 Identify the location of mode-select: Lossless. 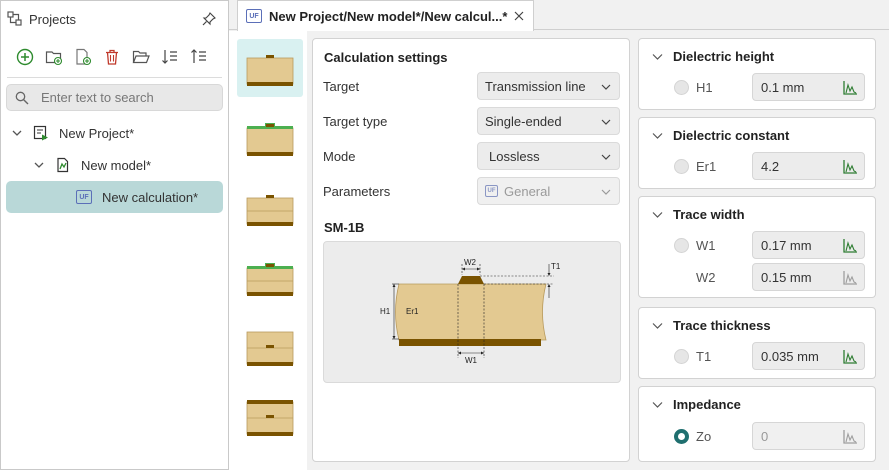
(548, 156).